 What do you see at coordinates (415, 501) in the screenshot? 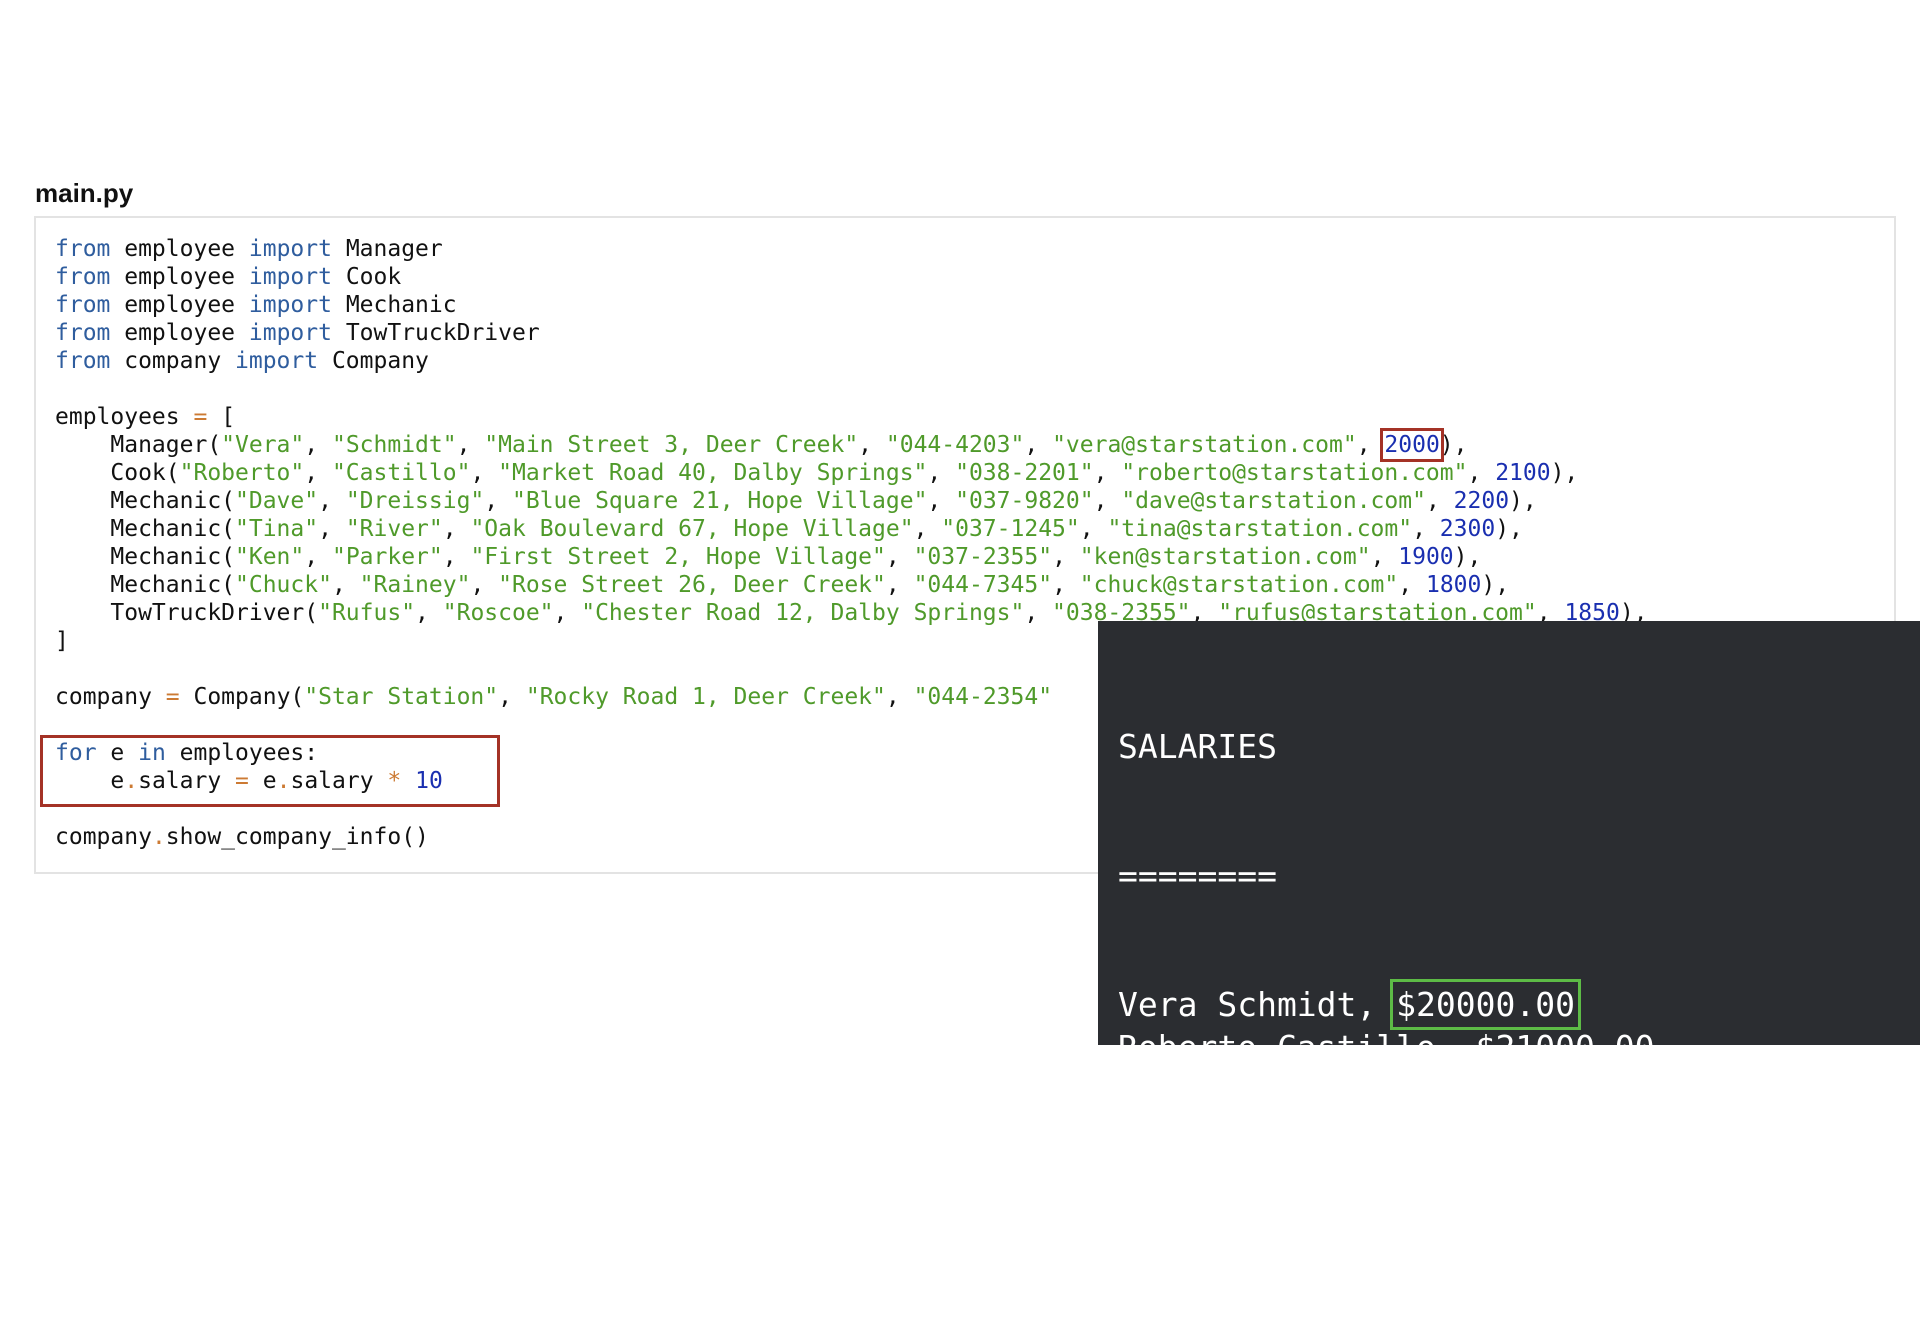
I see `string-arg: "Dreissig"` at bounding box center [415, 501].